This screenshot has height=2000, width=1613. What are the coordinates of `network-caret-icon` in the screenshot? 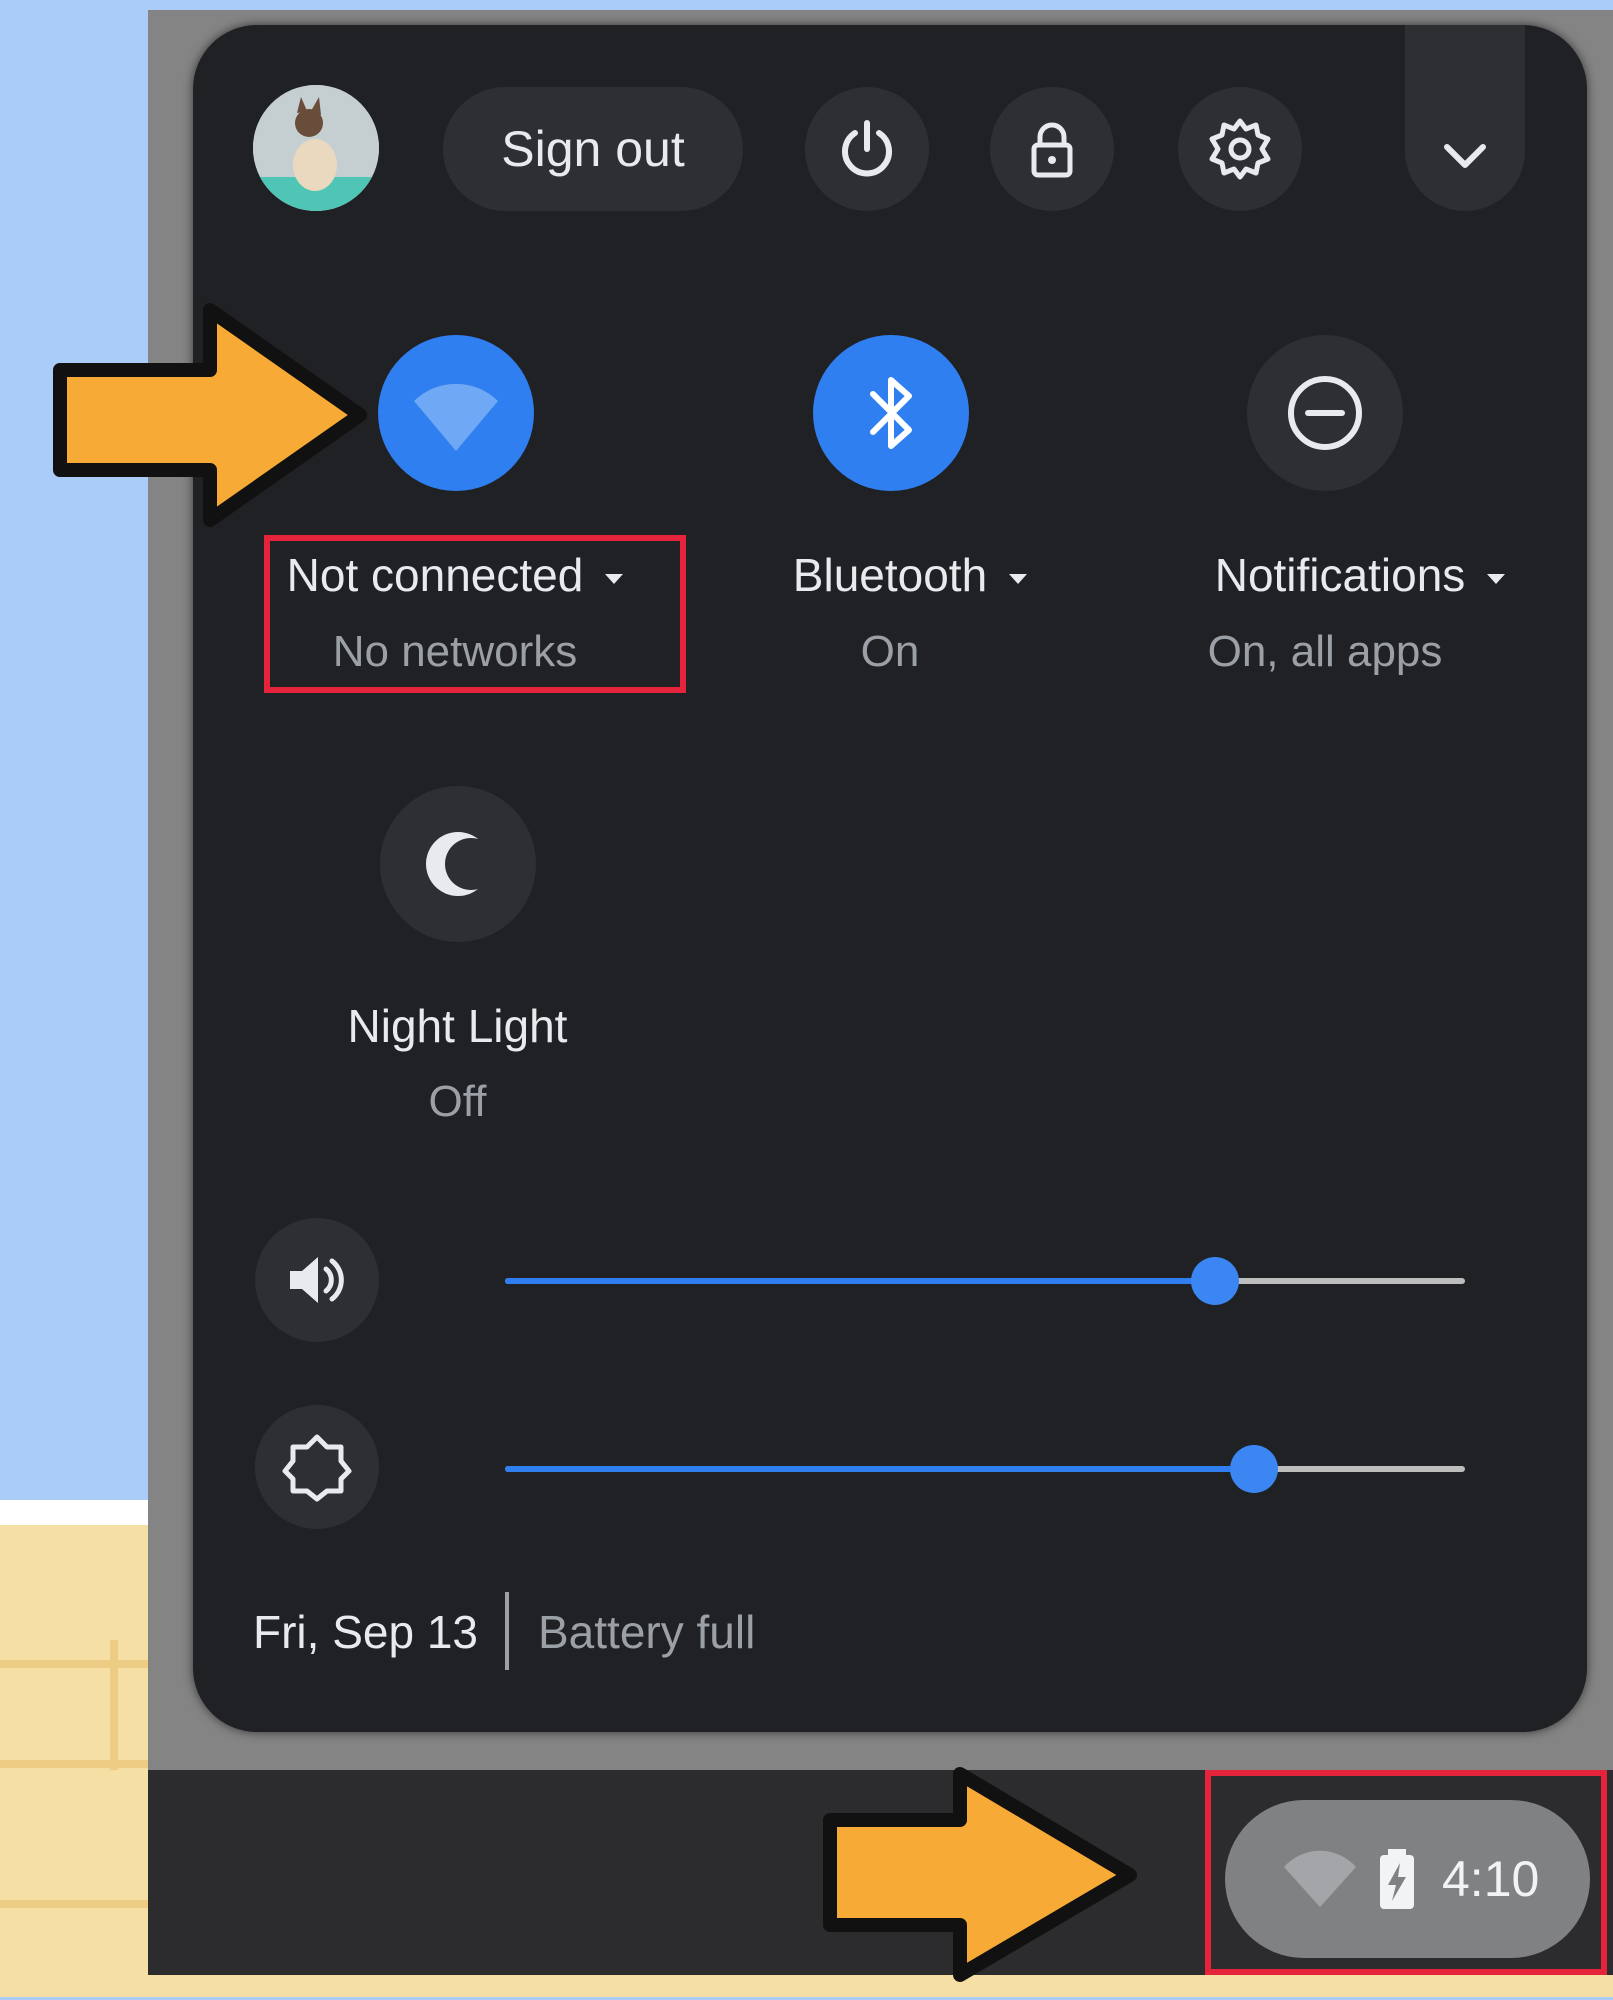 It's located at (614, 578).